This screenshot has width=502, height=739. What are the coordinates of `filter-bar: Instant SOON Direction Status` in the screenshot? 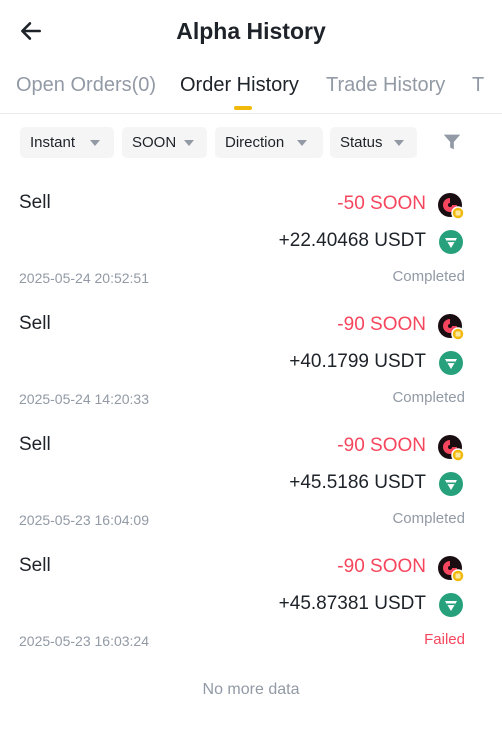 It's located at (251, 143).